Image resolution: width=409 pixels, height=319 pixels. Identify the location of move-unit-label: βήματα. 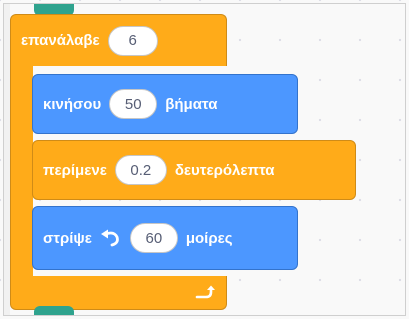
(191, 104).